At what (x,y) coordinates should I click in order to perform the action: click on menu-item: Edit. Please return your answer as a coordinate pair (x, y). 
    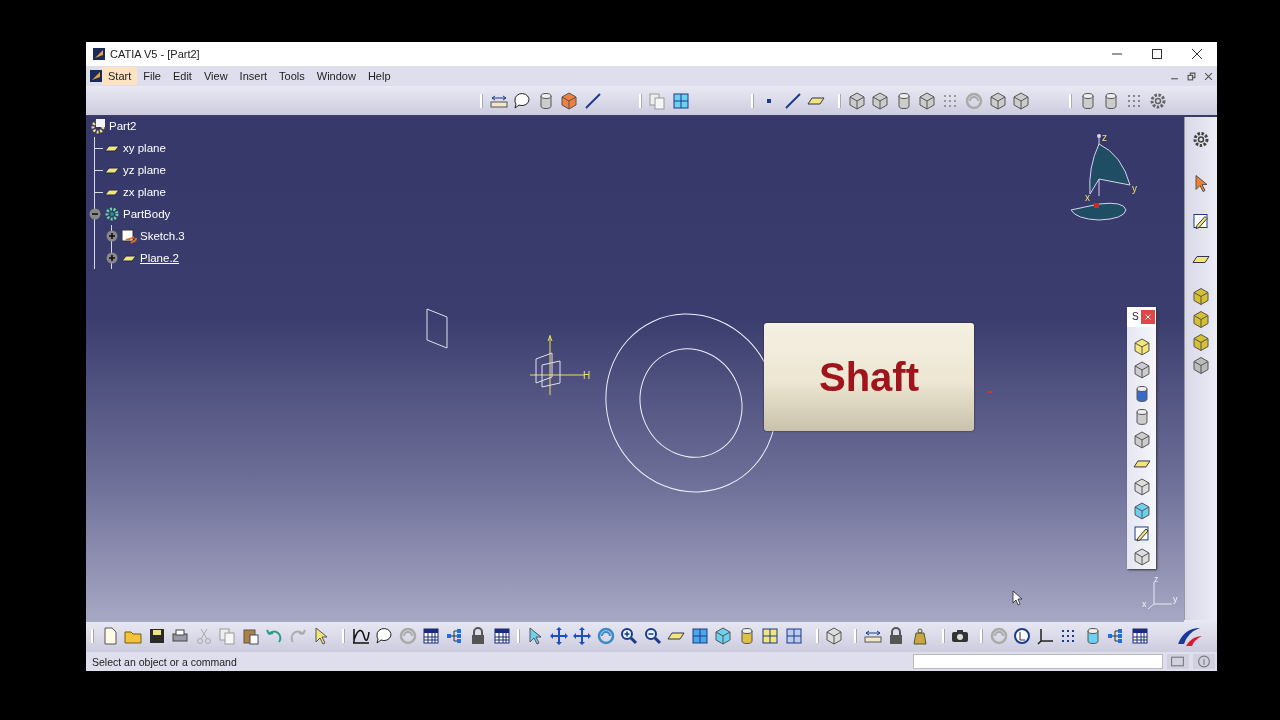
    Looking at the image, I should click on (182, 76).